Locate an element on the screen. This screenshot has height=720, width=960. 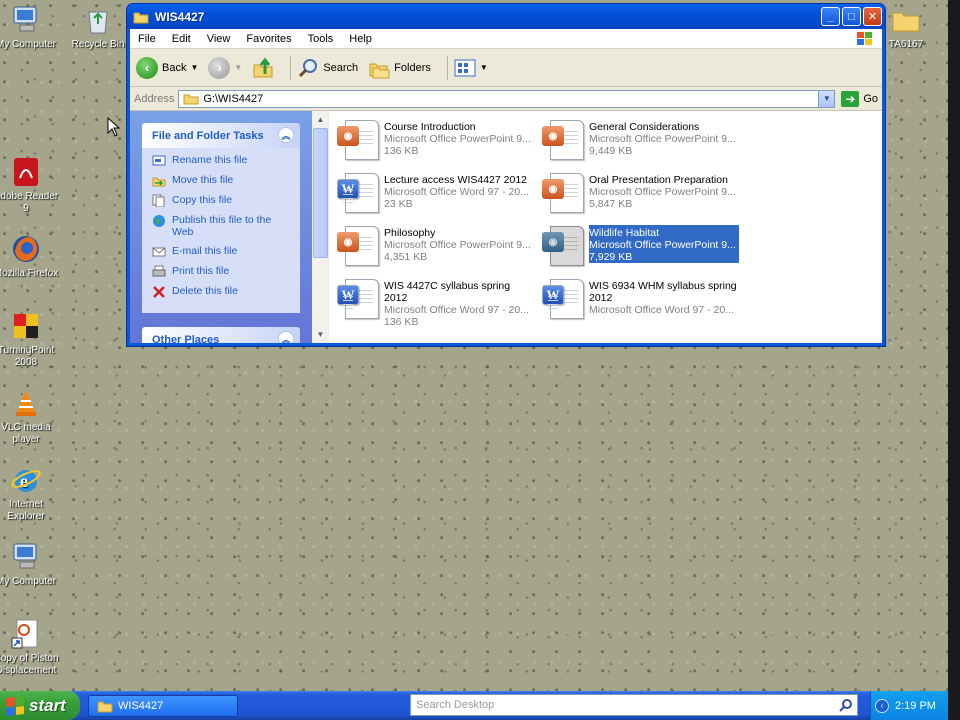
other-places-header: Other Places ︽ is located at coordinates (221, 335).